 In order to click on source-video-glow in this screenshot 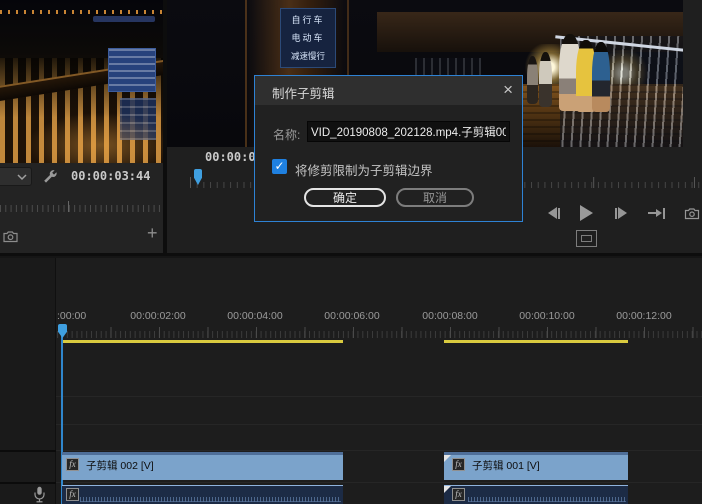, I will do `click(91, 136)`.